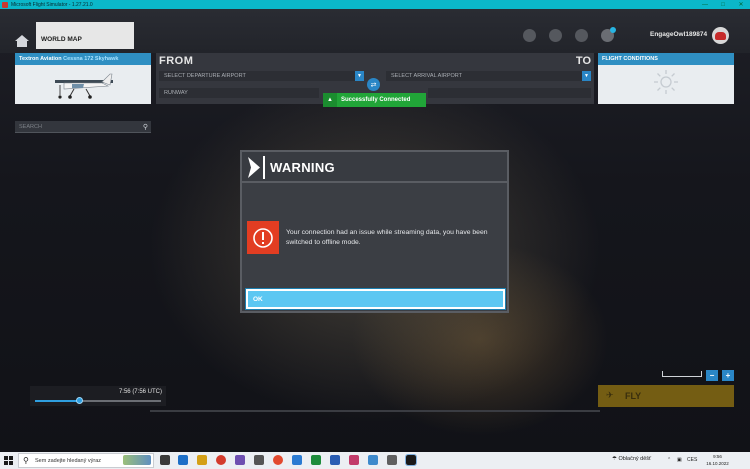 This screenshot has height=469, width=750. What do you see at coordinates (302, 167) in the screenshot?
I see `dialog-title: WARNING` at bounding box center [302, 167].